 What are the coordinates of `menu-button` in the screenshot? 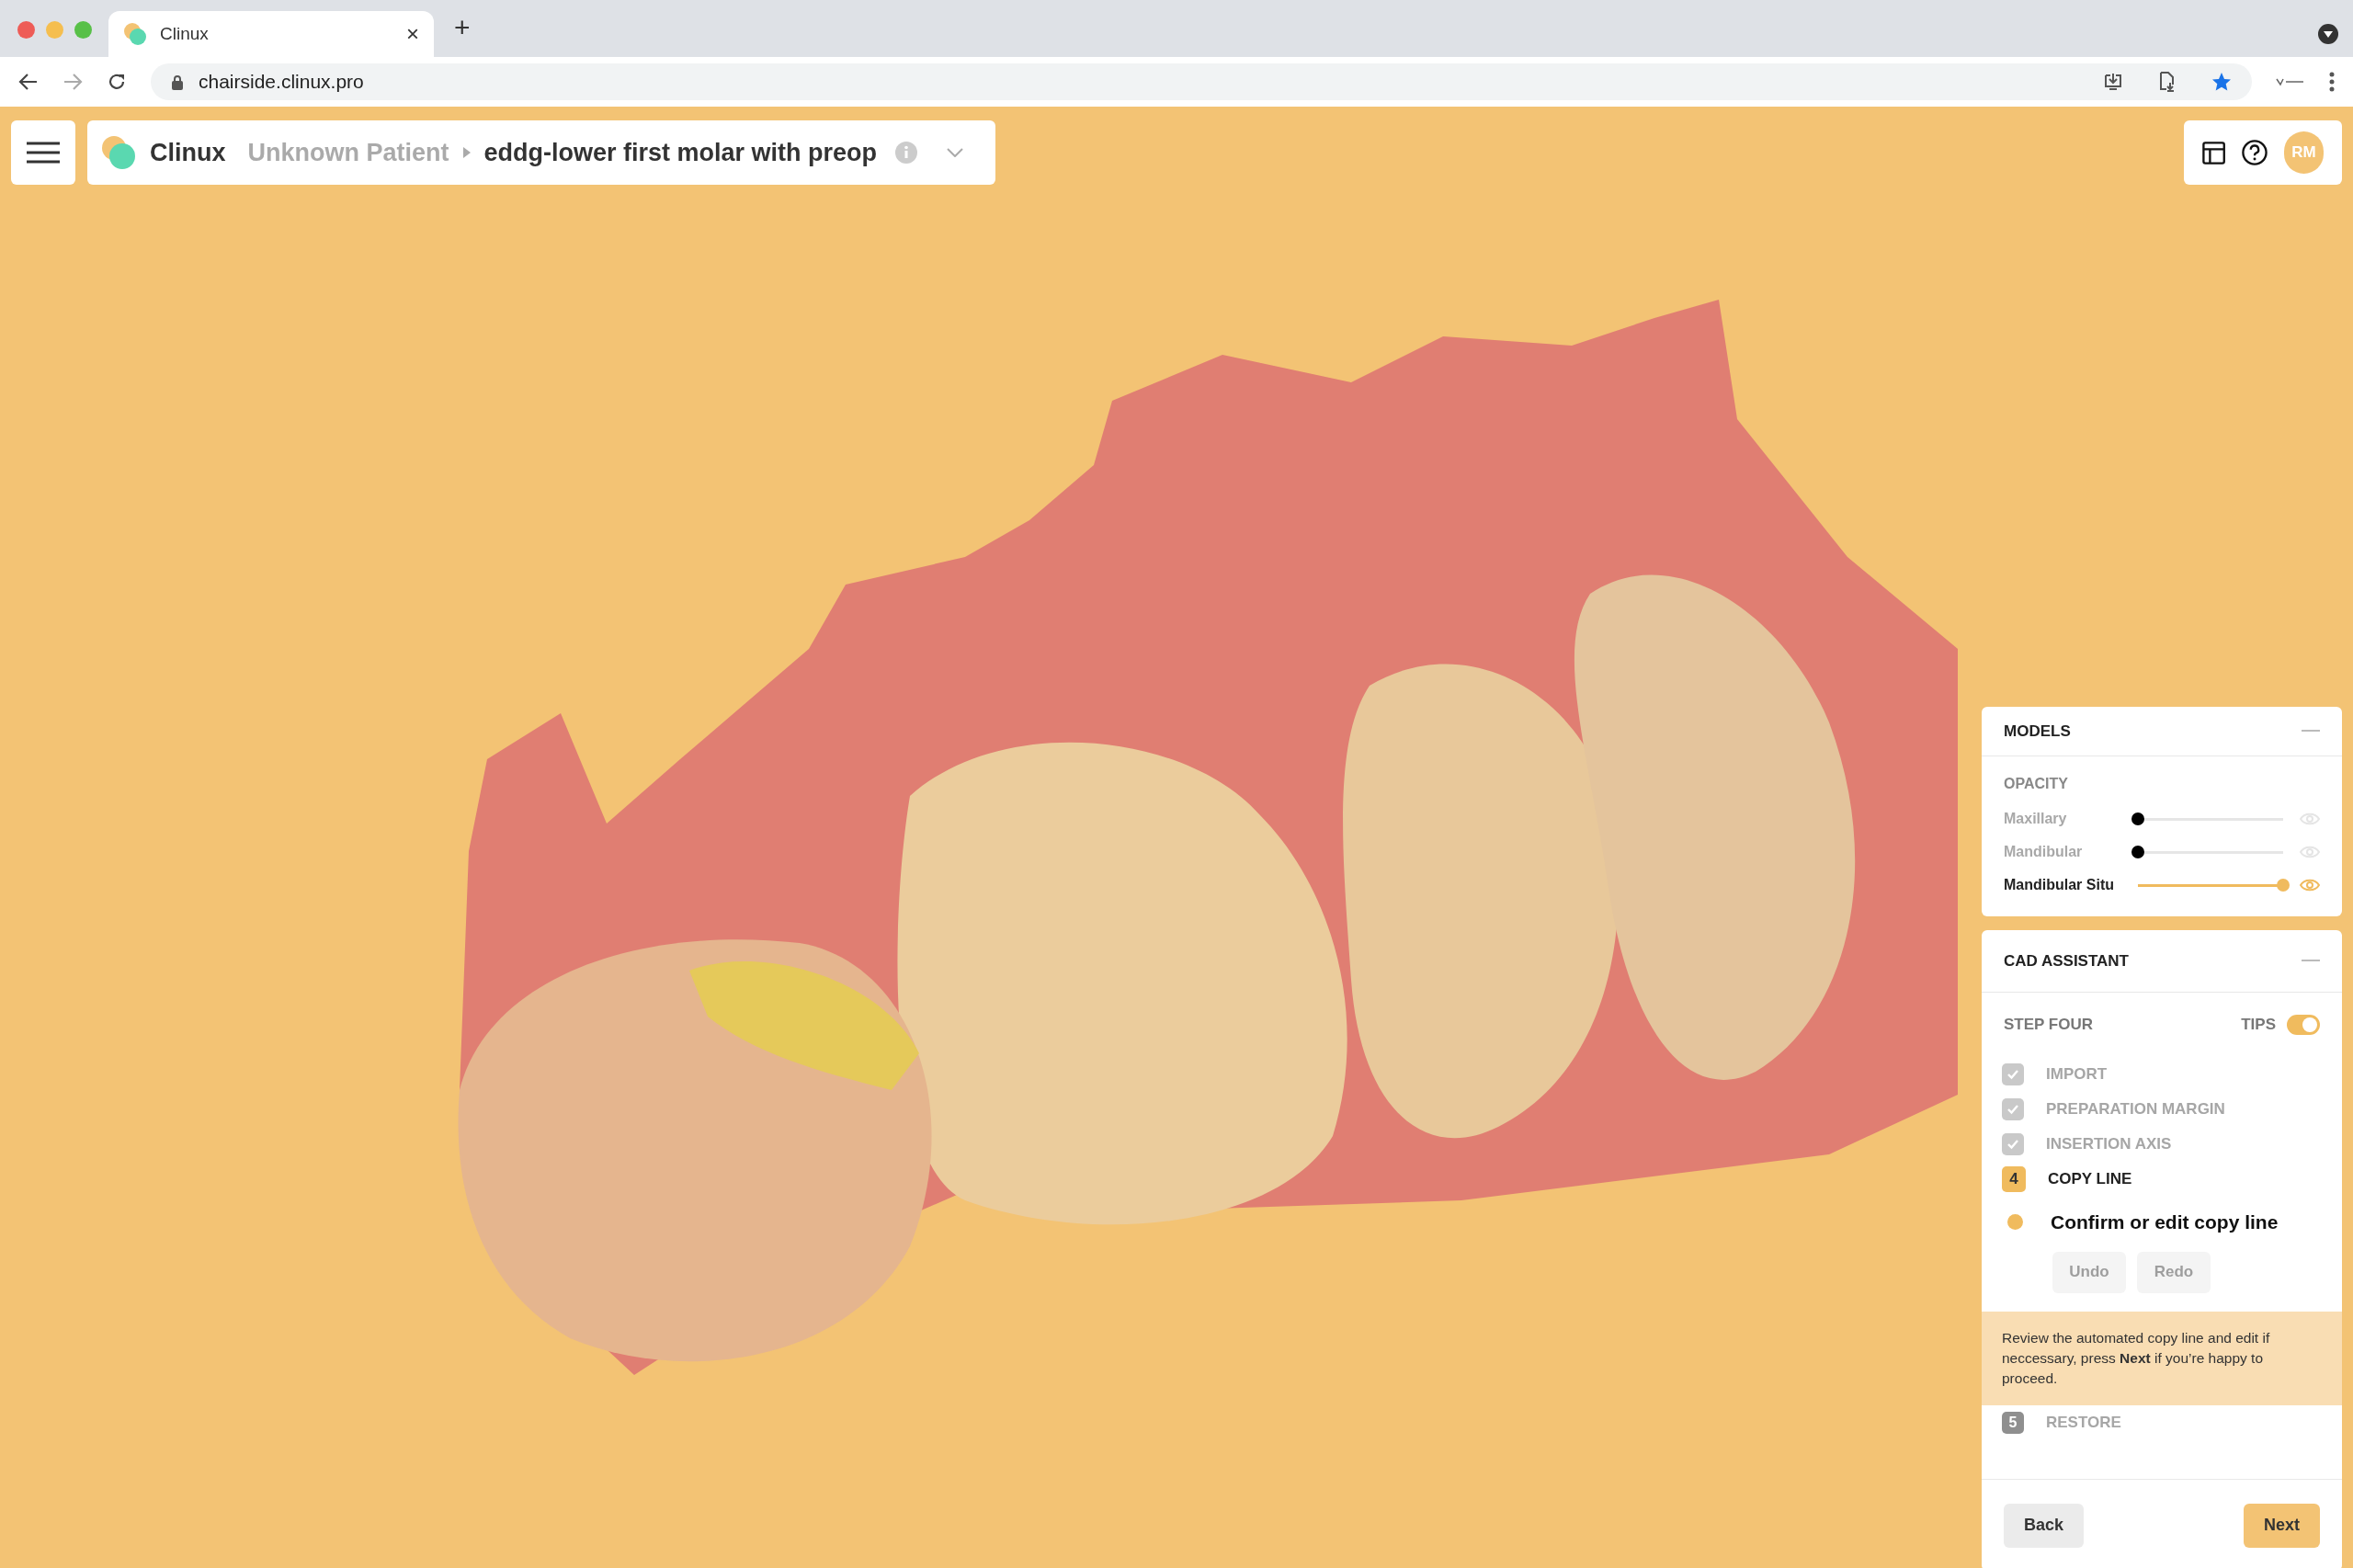 It's located at (43, 152).